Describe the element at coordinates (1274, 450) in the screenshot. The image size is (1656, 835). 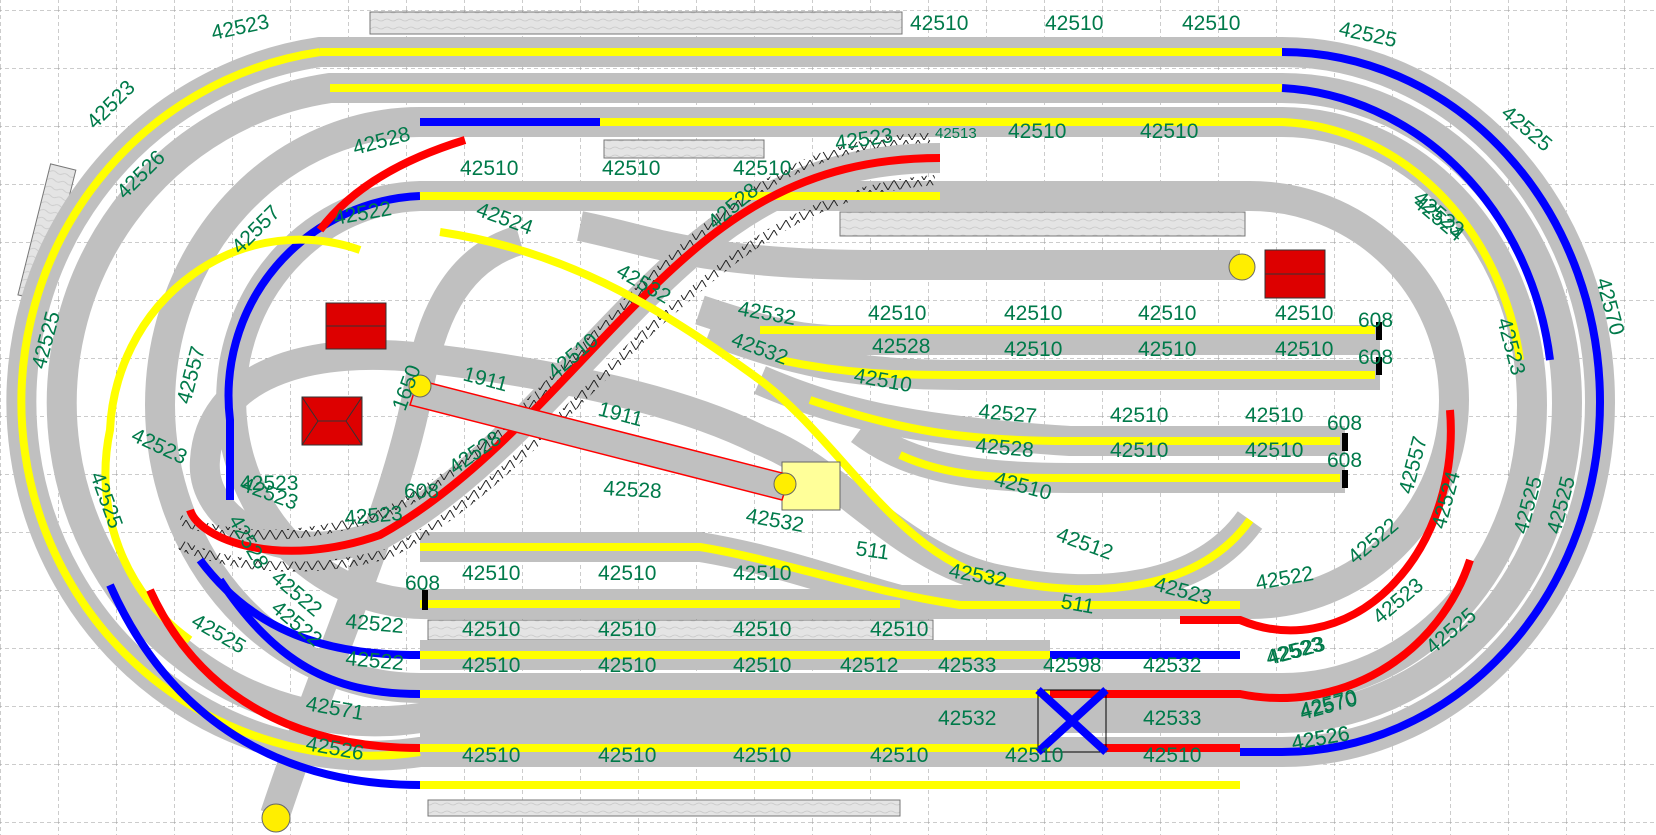
I see `label-s4-3: 42510` at that location.